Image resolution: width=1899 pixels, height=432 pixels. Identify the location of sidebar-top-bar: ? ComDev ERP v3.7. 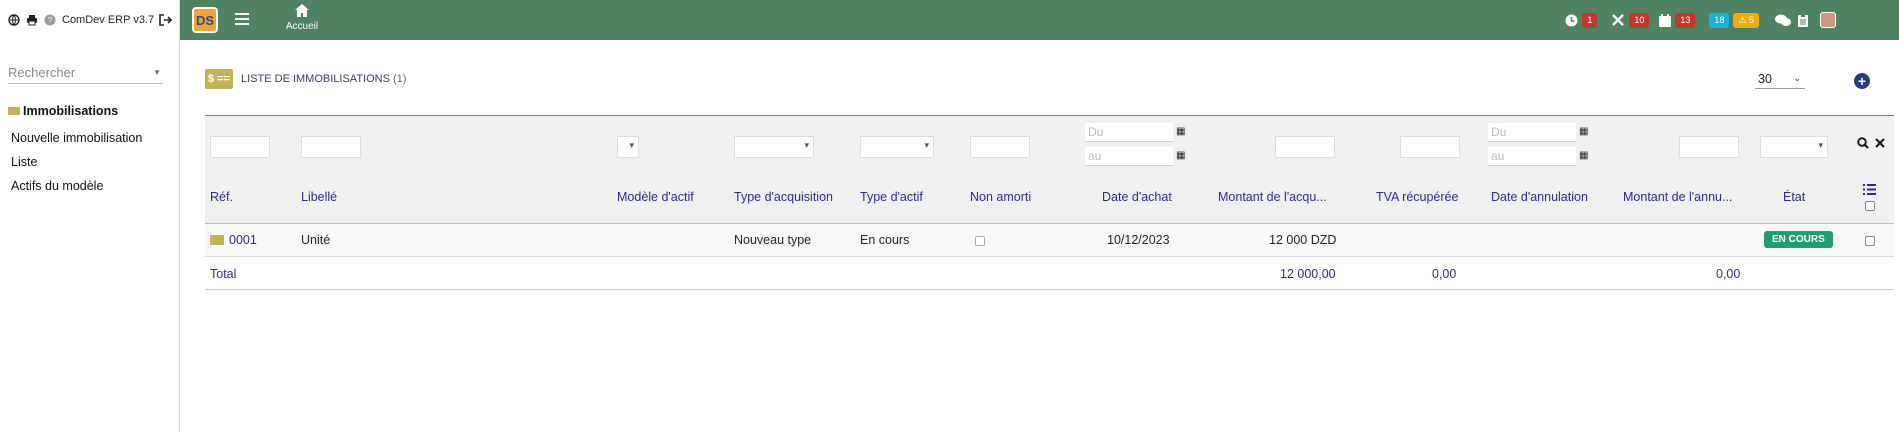
(89, 20).